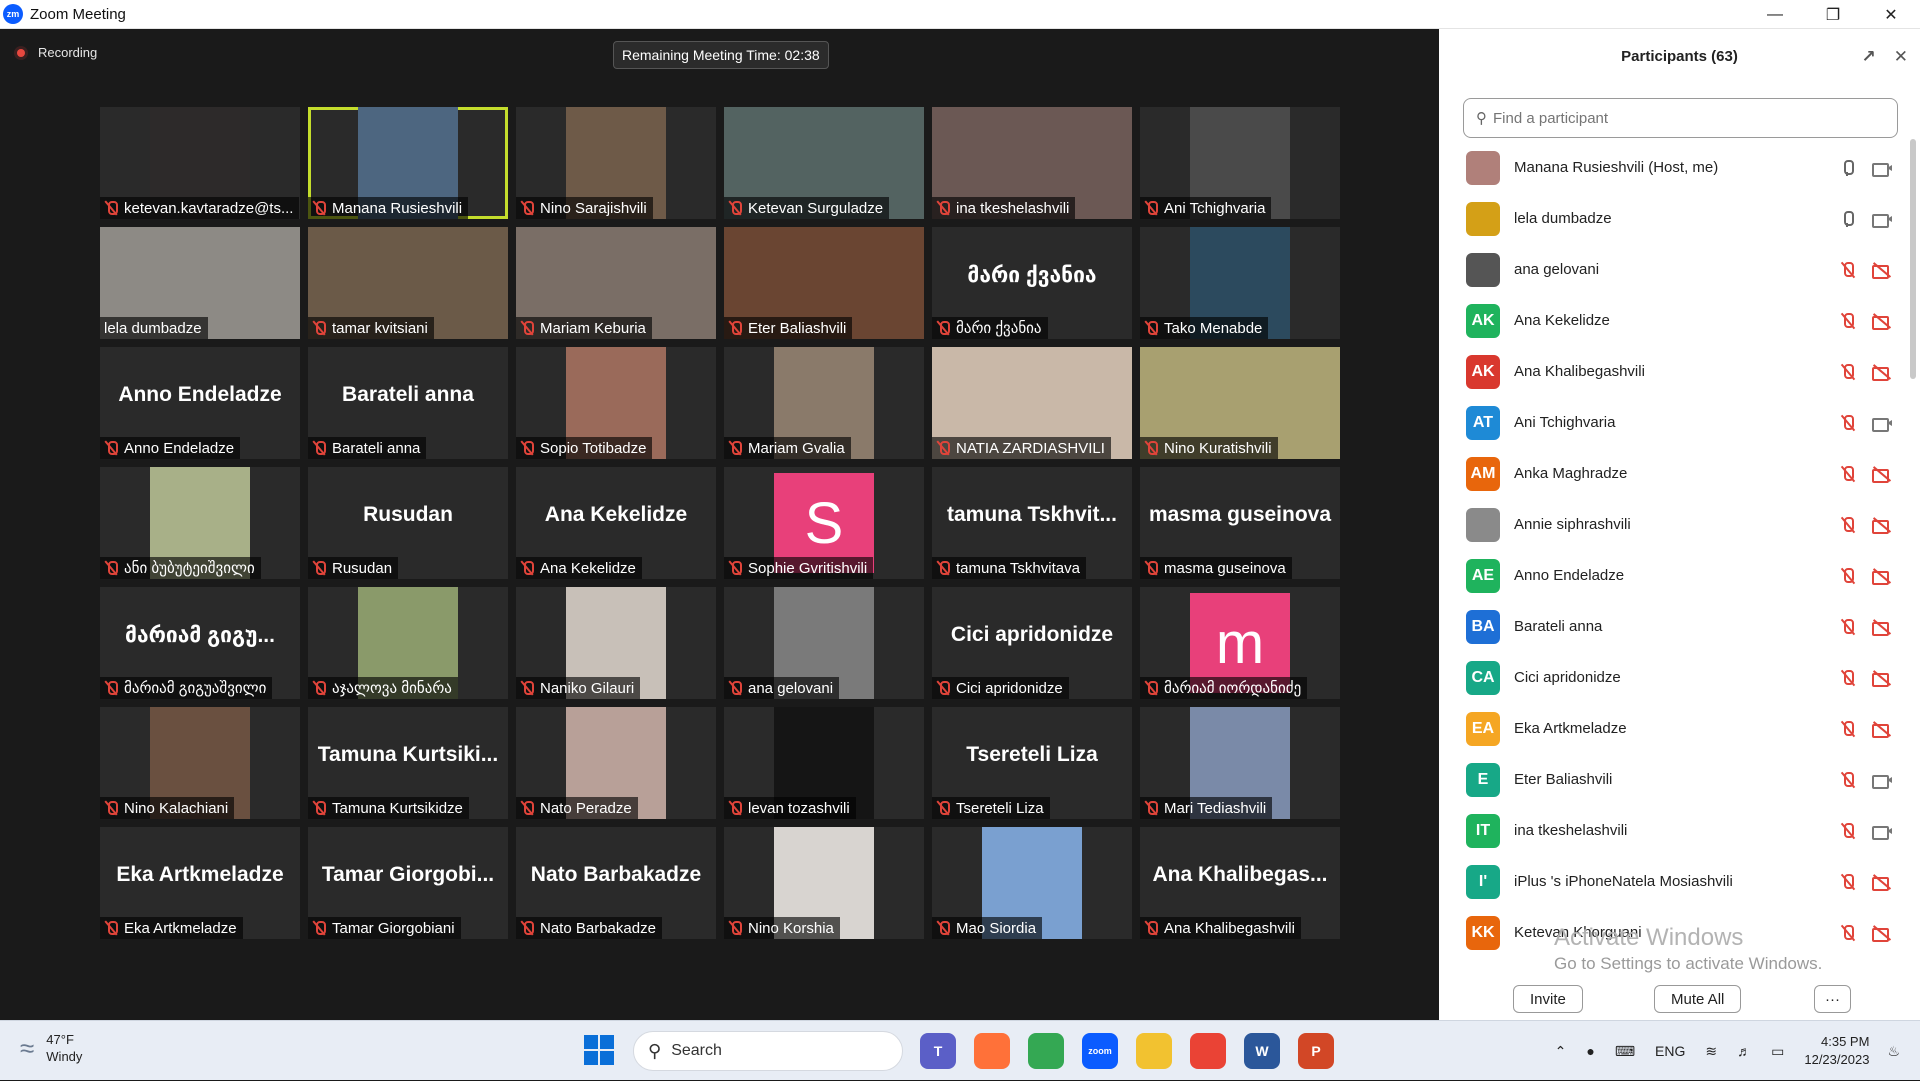 This screenshot has width=1920, height=1081. What do you see at coordinates (1032, 643) in the screenshot?
I see `video-tile: Cici apridonidze Cici apridonidze` at bounding box center [1032, 643].